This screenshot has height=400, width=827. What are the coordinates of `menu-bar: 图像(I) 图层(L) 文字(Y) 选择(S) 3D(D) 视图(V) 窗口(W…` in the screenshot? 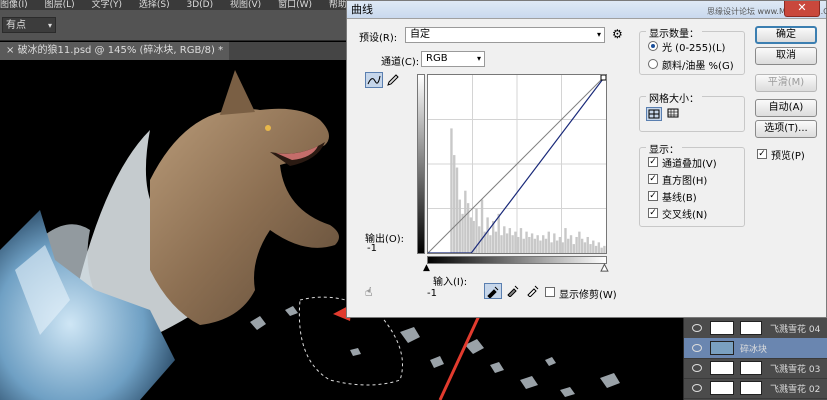 It's located at (175, 5).